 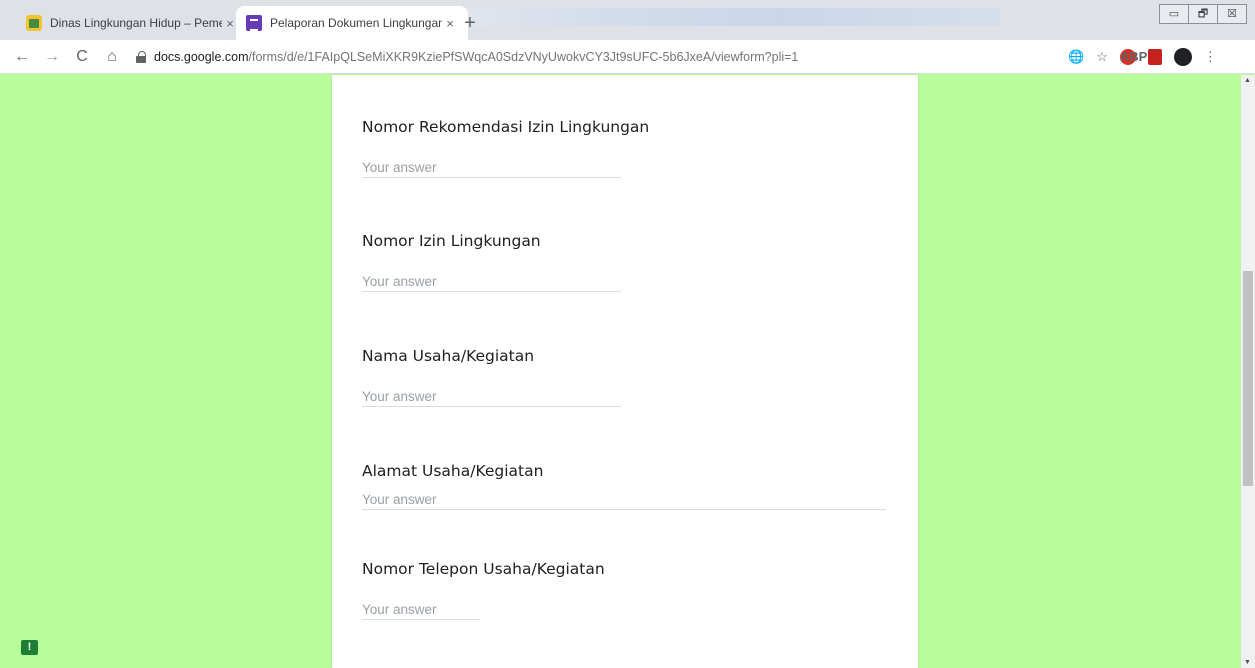 What do you see at coordinates (470, 24) in the screenshot?
I see `new-tab-button: +` at bounding box center [470, 24].